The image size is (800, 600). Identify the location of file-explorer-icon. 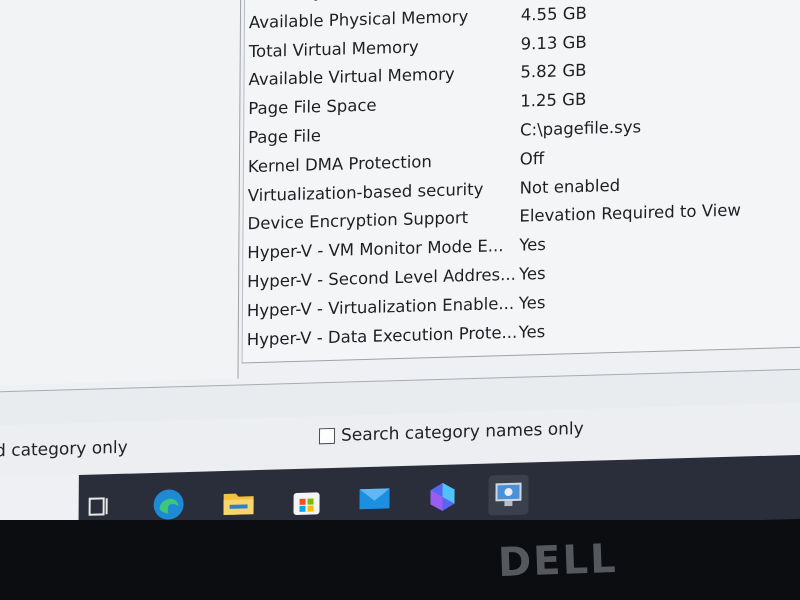
(238, 502).